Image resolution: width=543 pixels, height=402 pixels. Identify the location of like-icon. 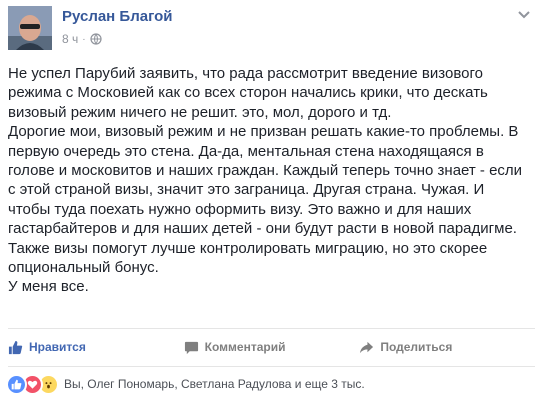
(16, 384).